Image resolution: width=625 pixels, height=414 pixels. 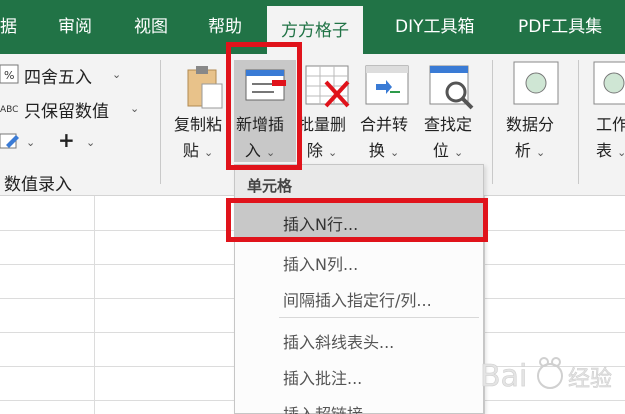 I want to click on round-icon: %, so click(x=9, y=74).